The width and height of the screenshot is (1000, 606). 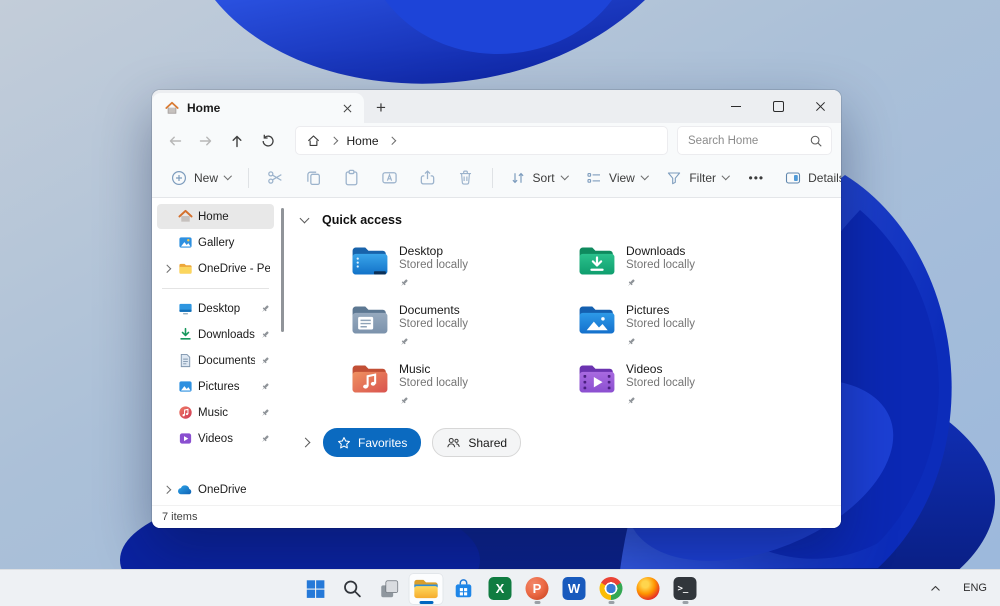 I want to click on up-button, so click(x=236, y=141).